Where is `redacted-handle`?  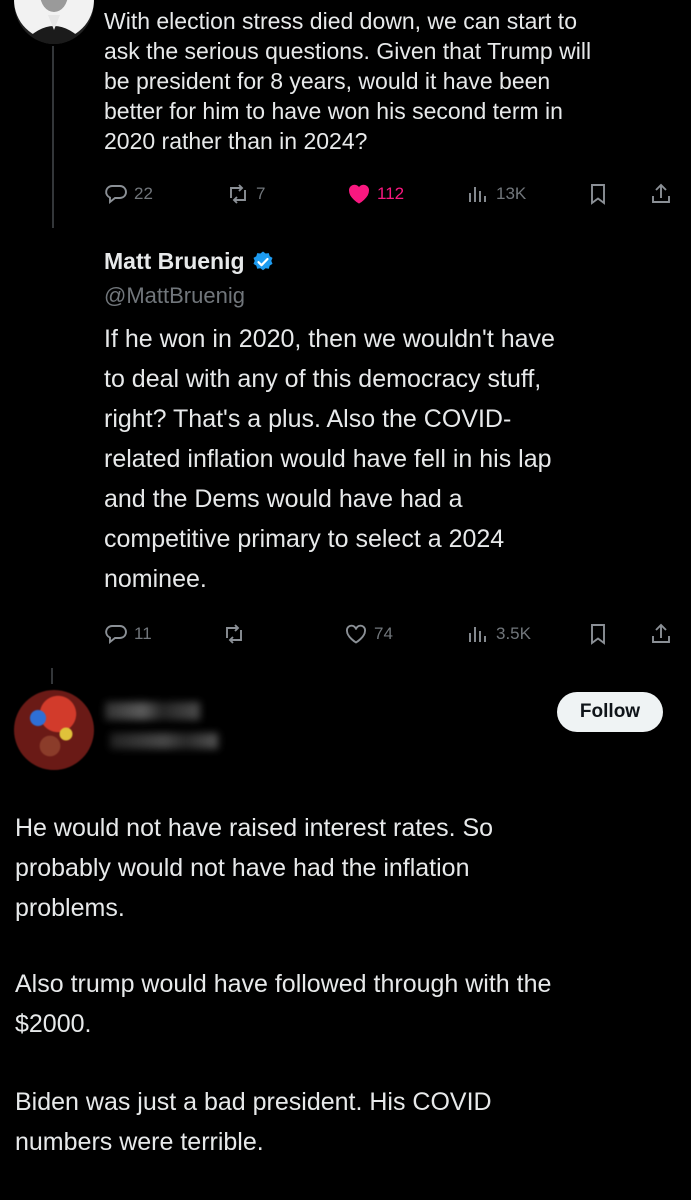 redacted-handle is located at coordinates (164, 741).